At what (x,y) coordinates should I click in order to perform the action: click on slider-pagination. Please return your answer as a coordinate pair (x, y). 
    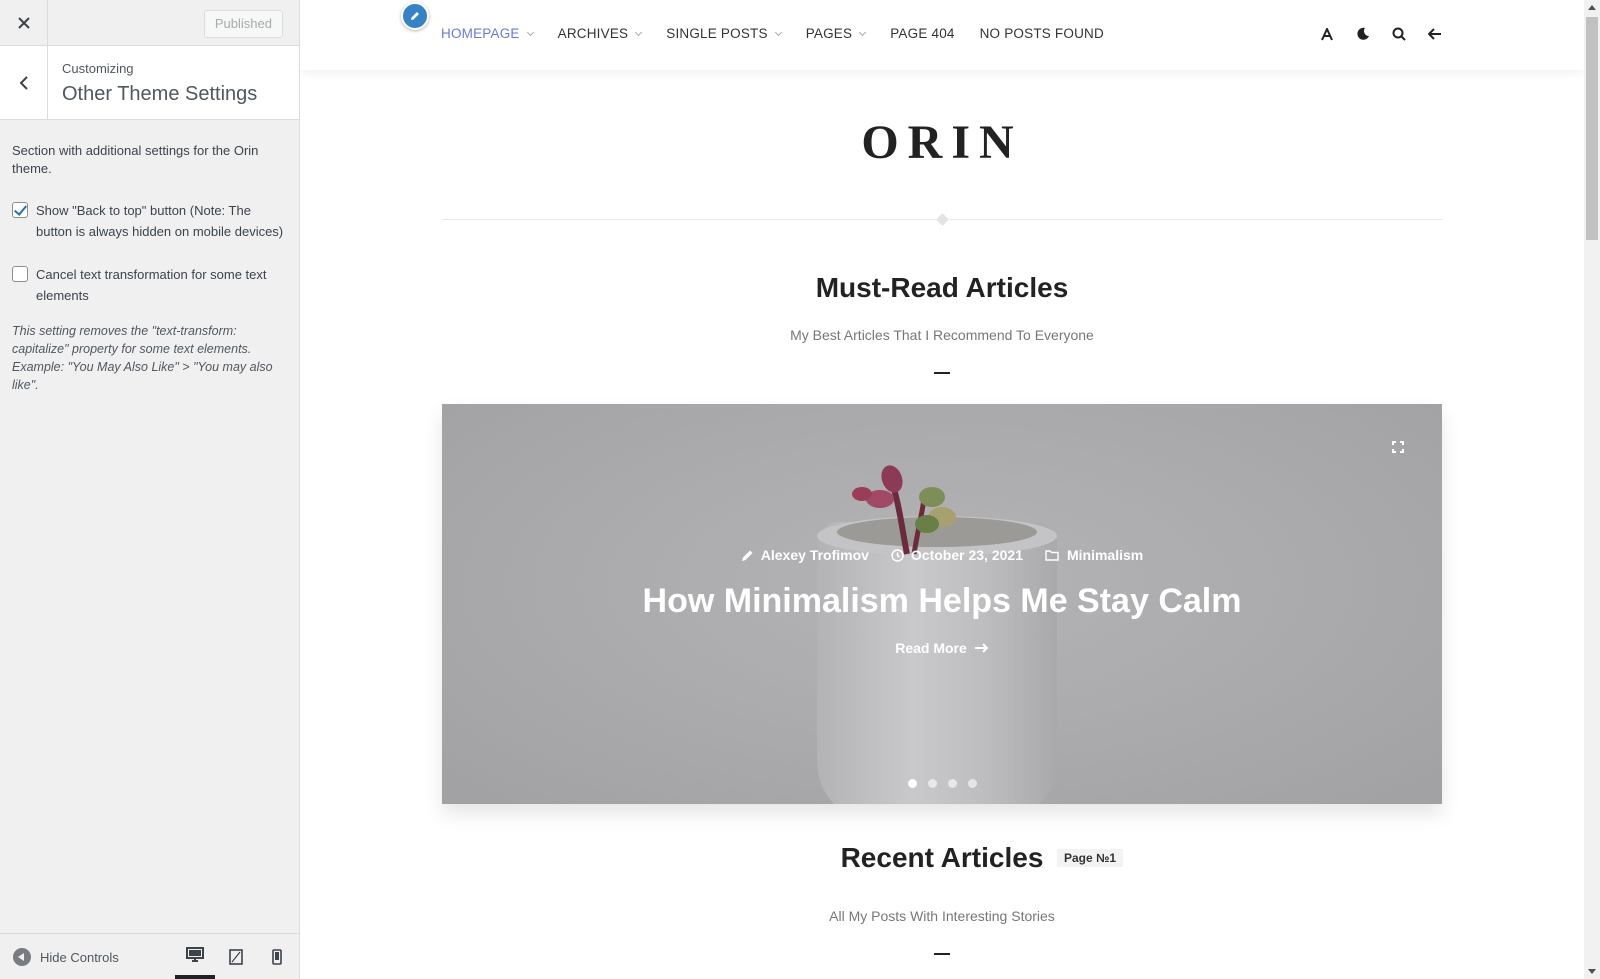
    Looking at the image, I should click on (942, 783).